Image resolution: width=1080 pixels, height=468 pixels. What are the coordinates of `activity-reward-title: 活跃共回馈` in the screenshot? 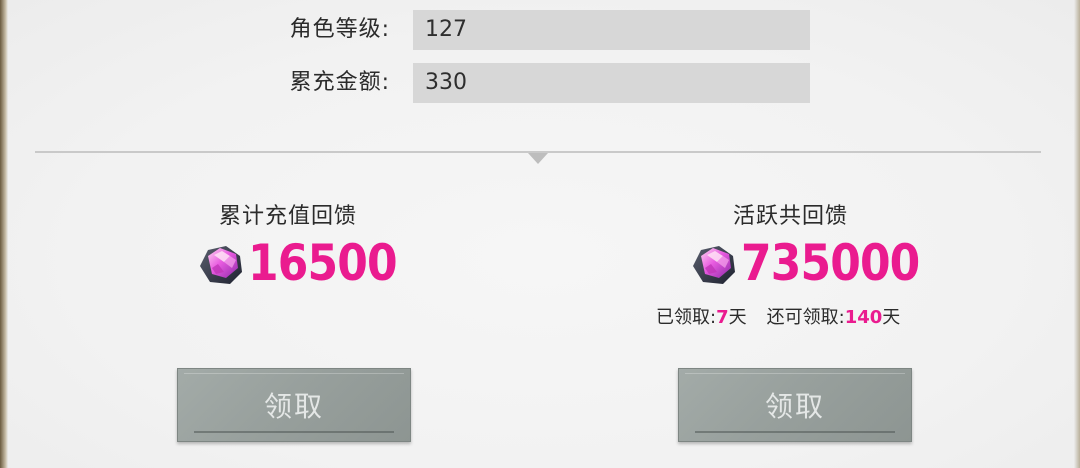 It's located at (791, 216).